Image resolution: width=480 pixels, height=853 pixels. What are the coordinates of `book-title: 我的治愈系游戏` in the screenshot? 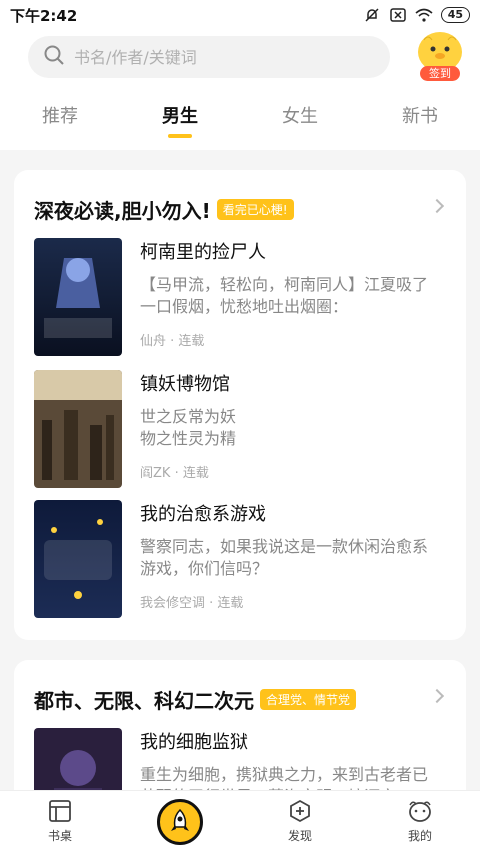 It's located at (203, 514).